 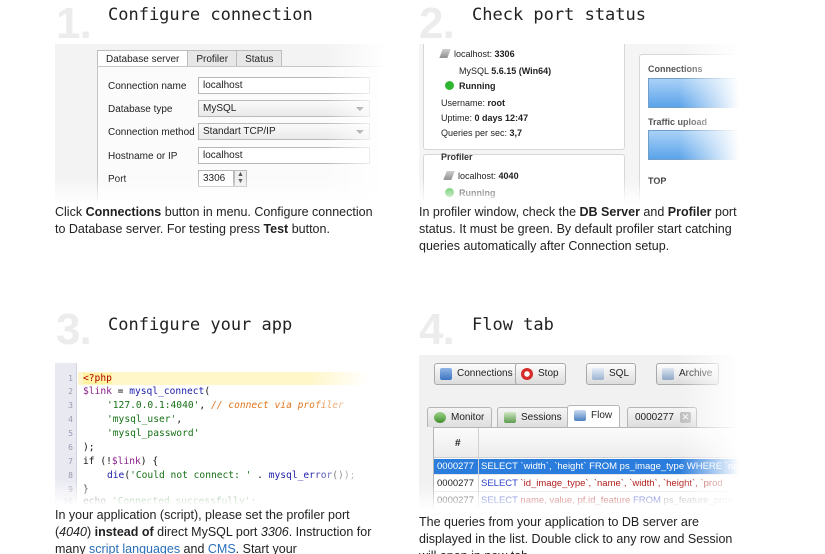 What do you see at coordinates (505, 71) in the screenshot?
I see `mysql-version: MySQL 5.6.15 (Win64)` at bounding box center [505, 71].